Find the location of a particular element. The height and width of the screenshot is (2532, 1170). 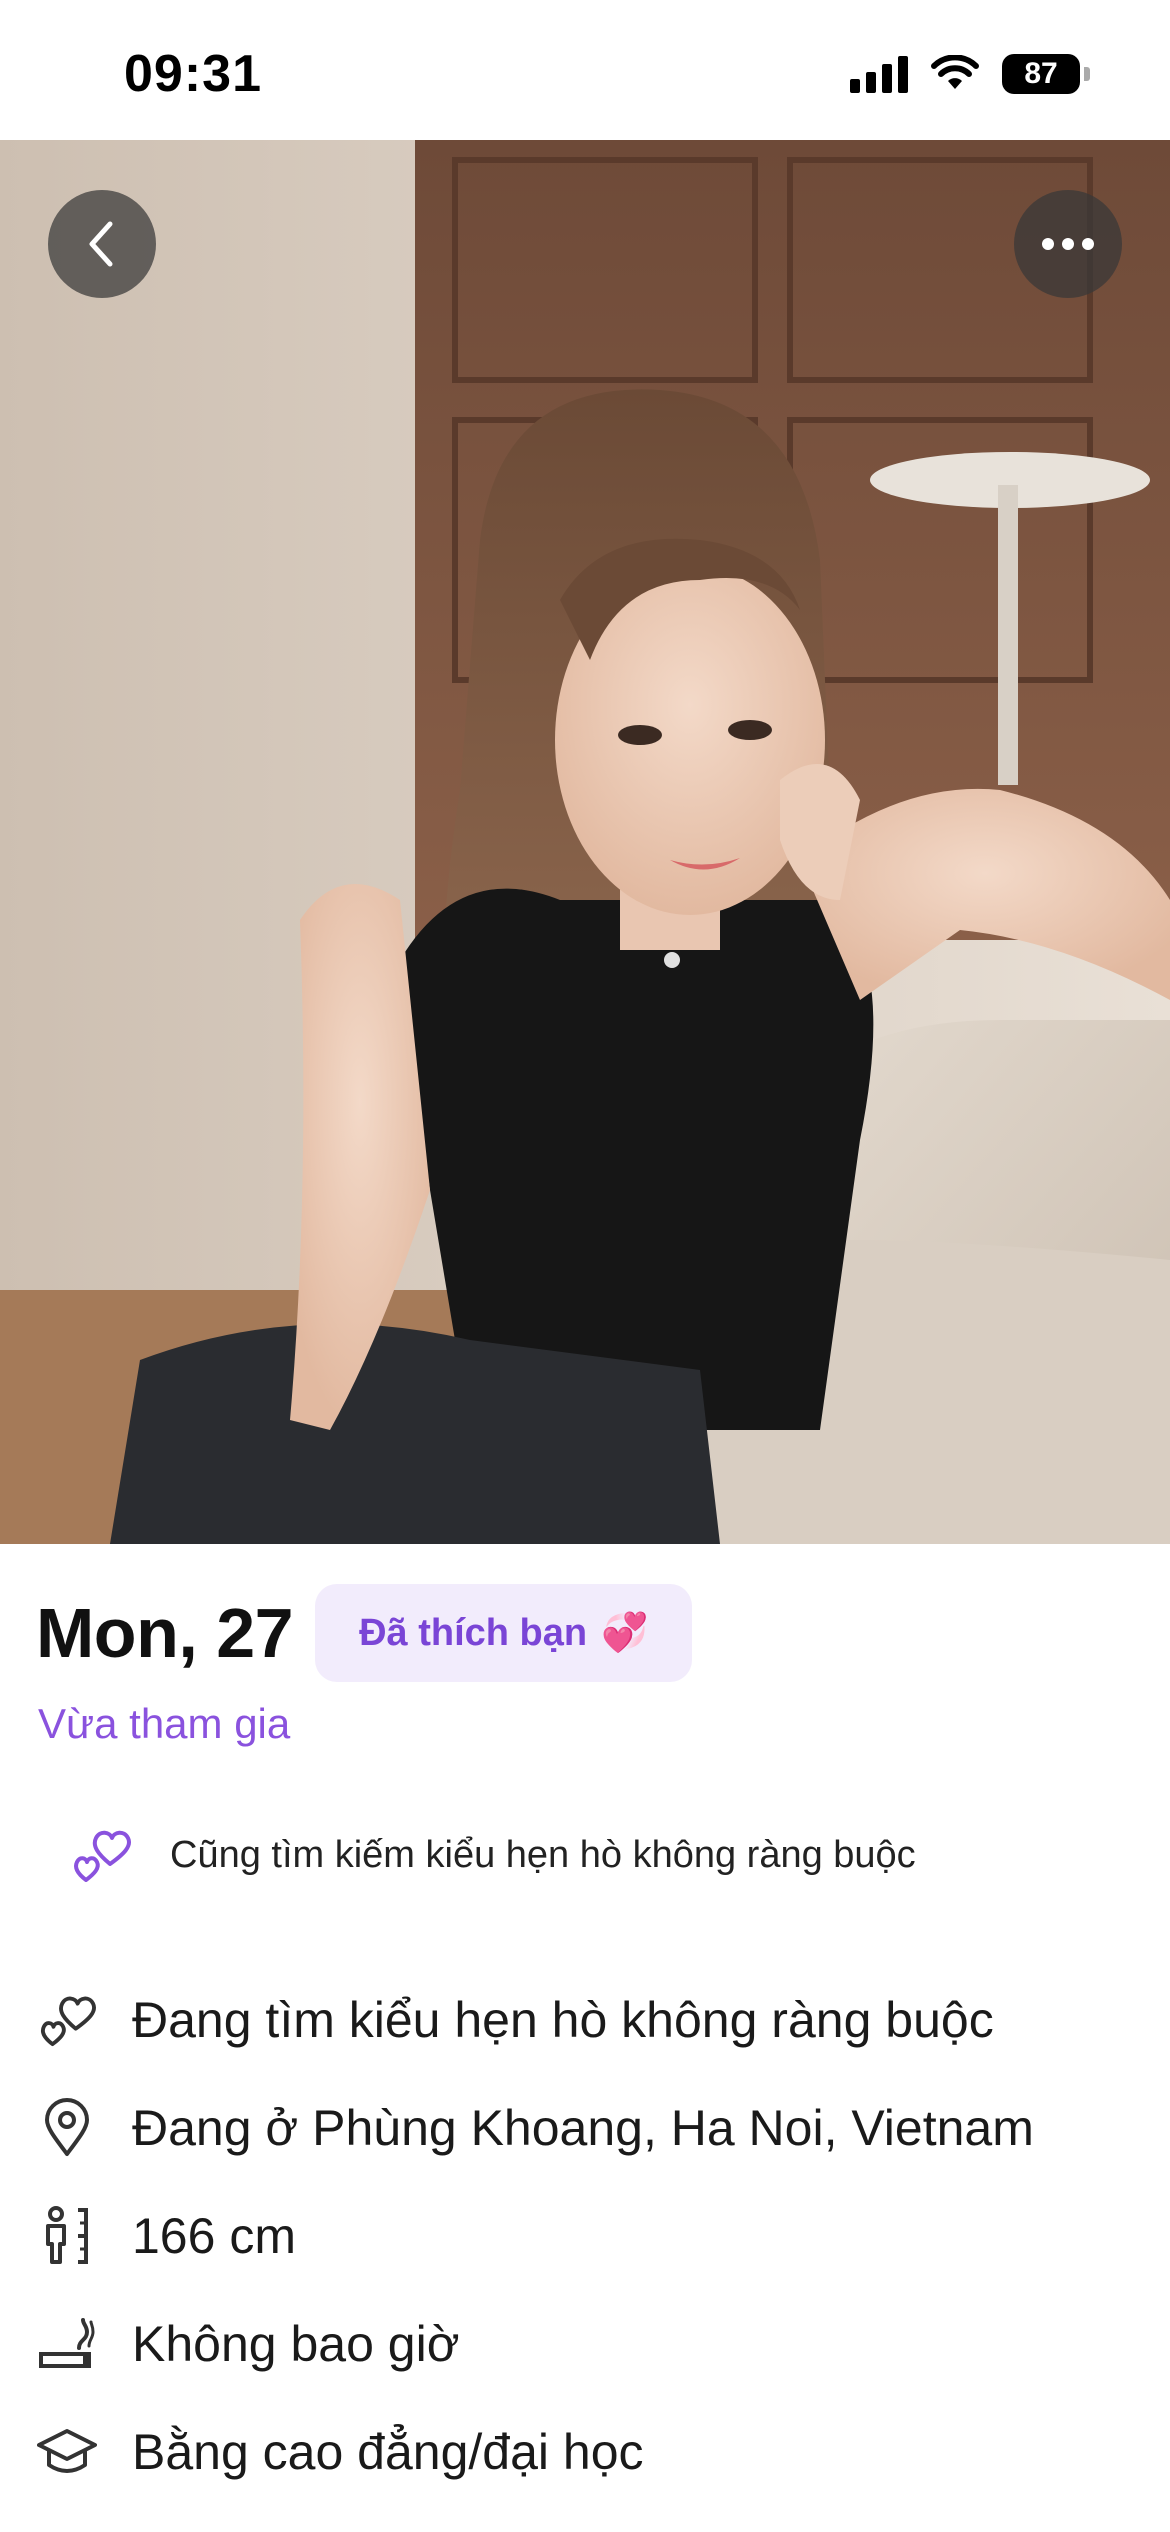

smoking-icon is located at coordinates (67, 2344).